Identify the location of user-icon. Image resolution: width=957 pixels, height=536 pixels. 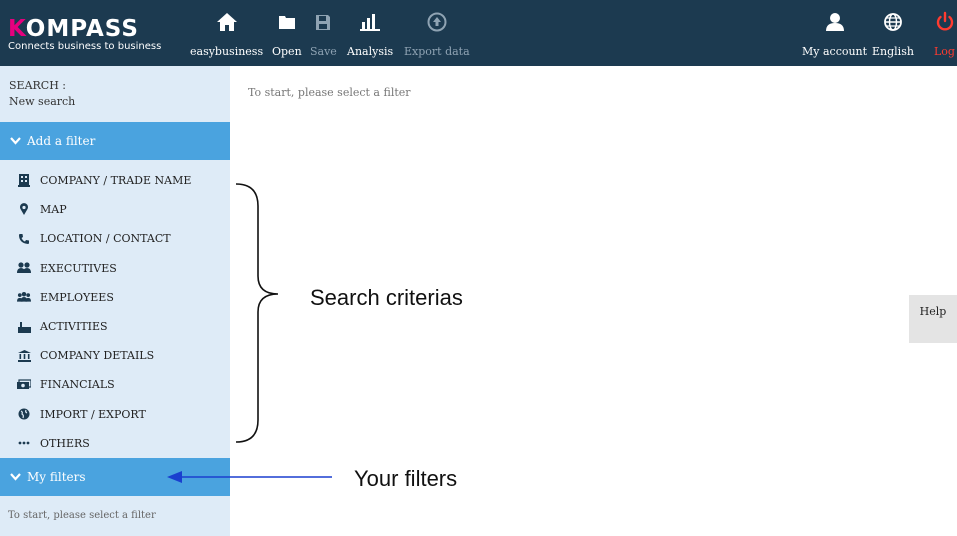
(835, 22).